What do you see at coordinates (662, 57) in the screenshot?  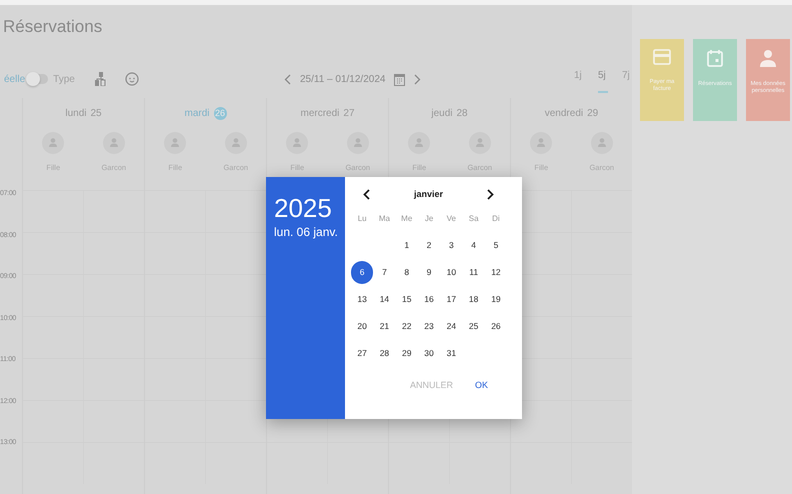 I see `card-icon` at bounding box center [662, 57].